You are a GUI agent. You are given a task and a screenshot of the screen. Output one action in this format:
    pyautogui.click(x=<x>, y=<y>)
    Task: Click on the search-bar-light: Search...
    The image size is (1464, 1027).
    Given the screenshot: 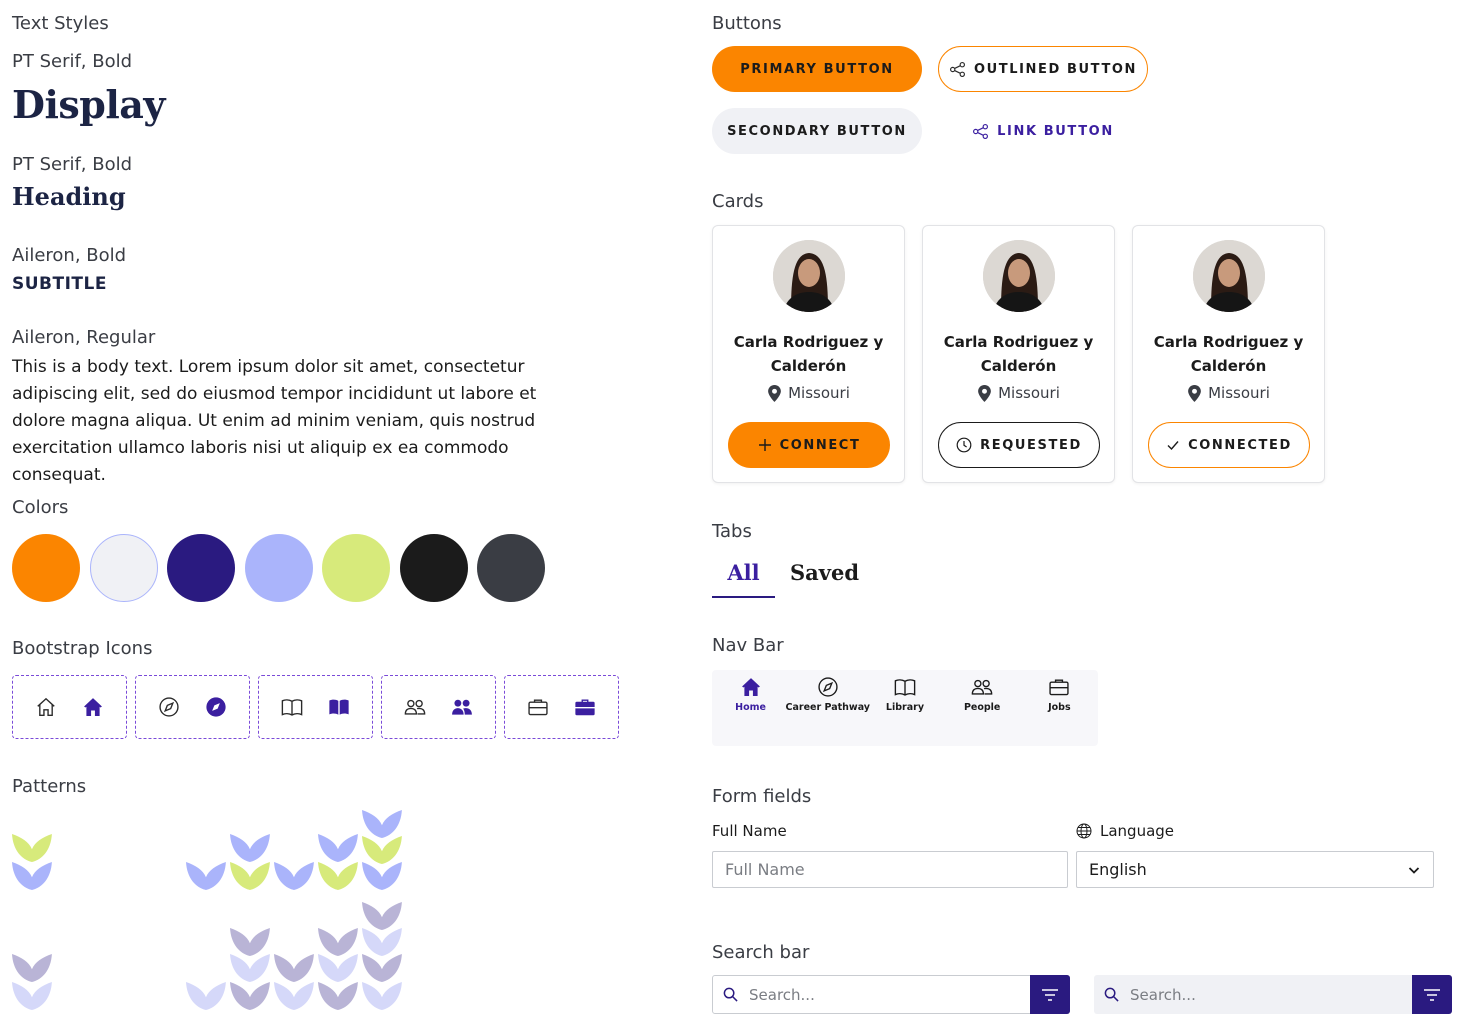 What is the action you would take?
    pyautogui.click(x=891, y=994)
    